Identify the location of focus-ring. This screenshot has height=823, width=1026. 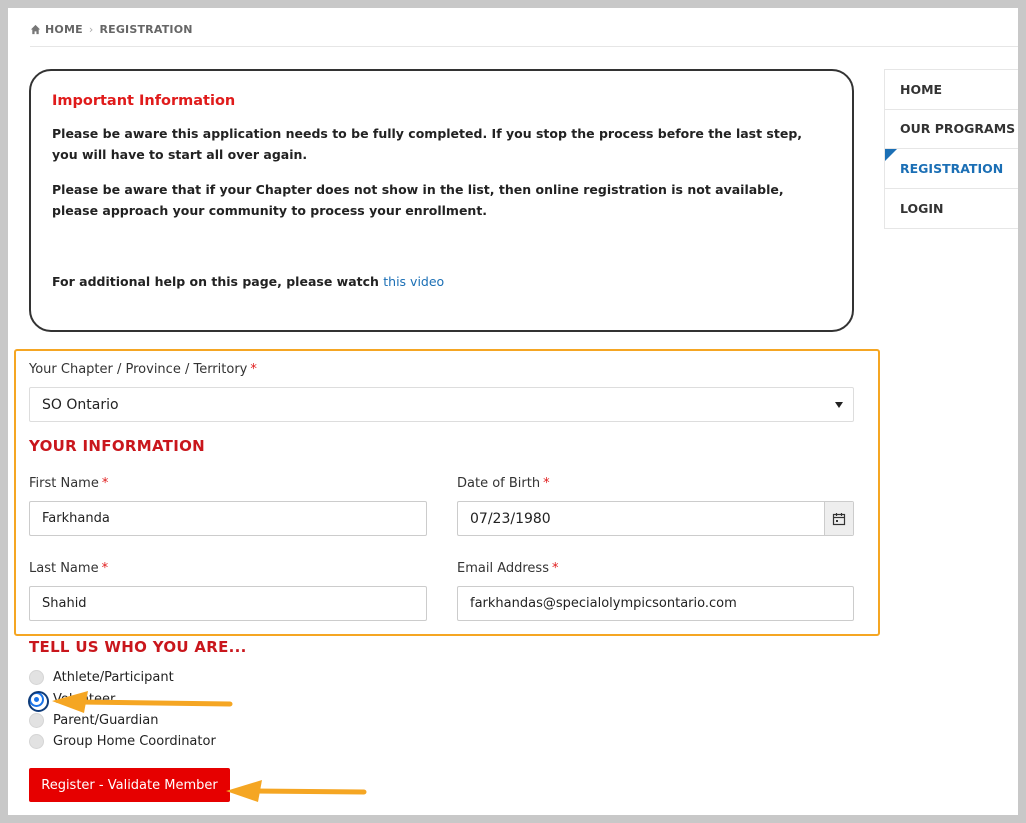
(38, 701).